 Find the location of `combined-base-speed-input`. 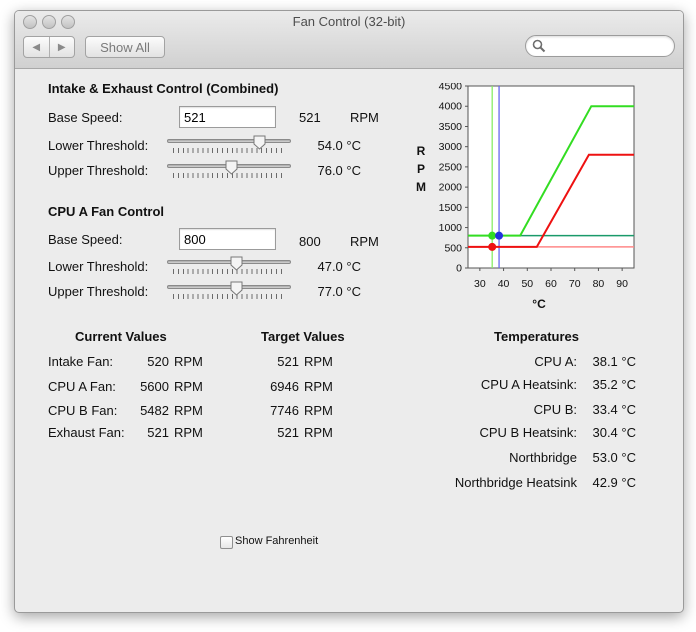

combined-base-speed-input is located at coordinates (227, 117).